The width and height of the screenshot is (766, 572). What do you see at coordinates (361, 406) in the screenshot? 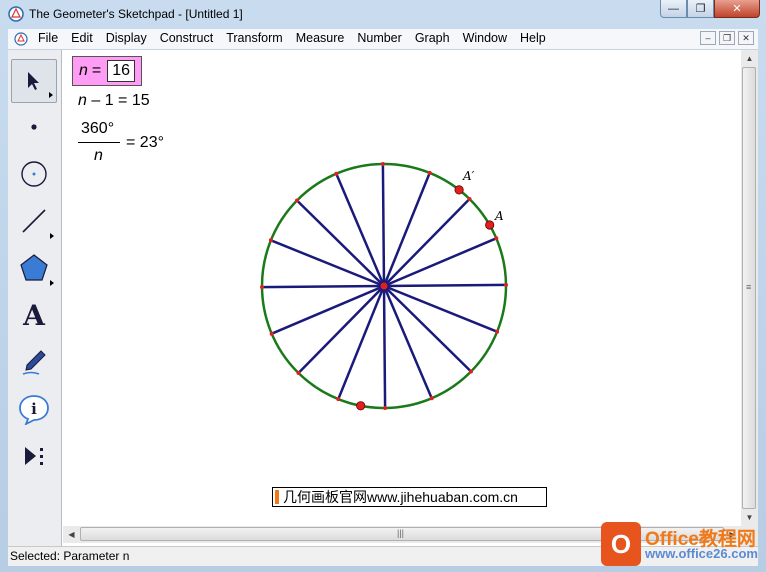
I see `point-on-circle` at bounding box center [361, 406].